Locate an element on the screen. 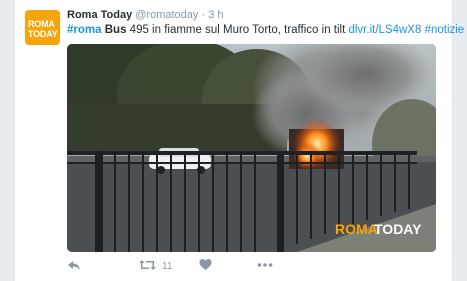 The width and height of the screenshot is (467, 281). retweet-icon is located at coordinates (147, 265).